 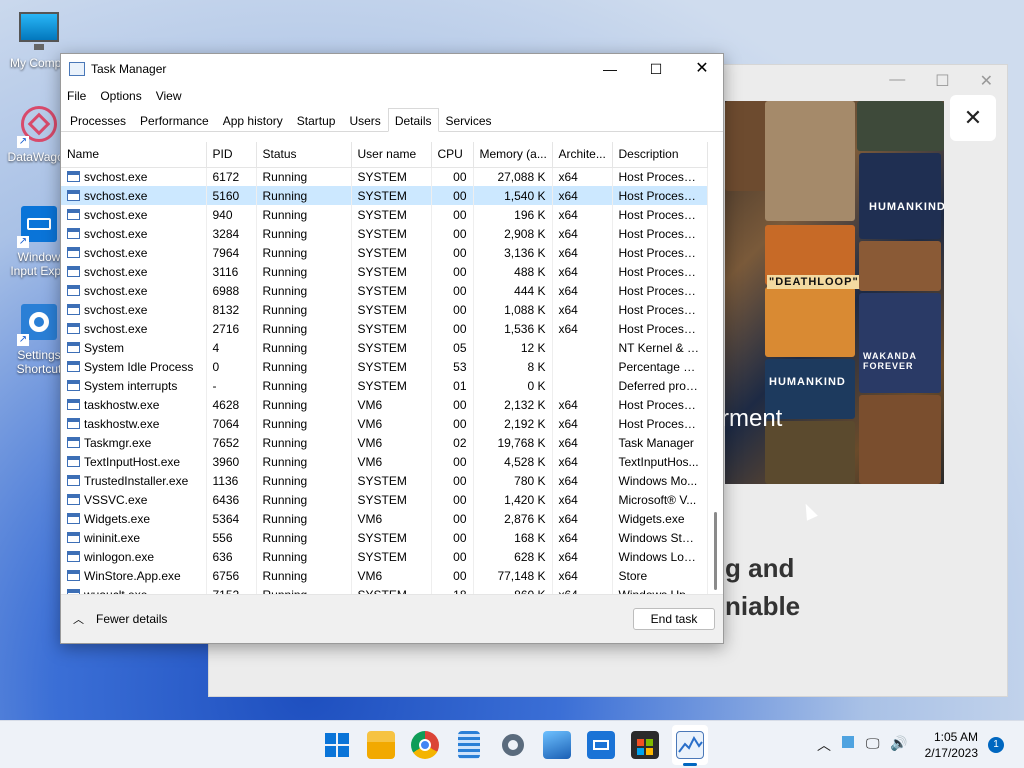 I want to click on store-icon, so click(x=645, y=745).